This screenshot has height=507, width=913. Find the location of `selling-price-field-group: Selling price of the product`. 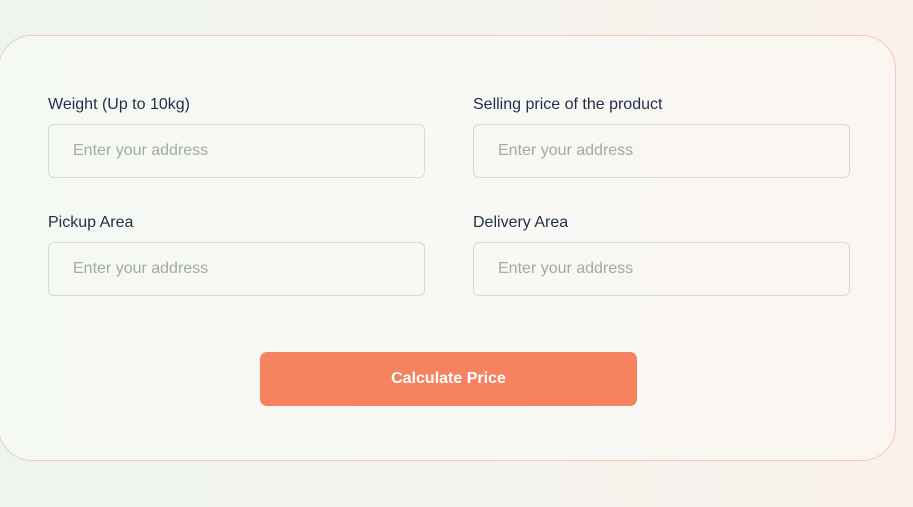

selling-price-field-group: Selling price of the product is located at coordinates (661, 136).